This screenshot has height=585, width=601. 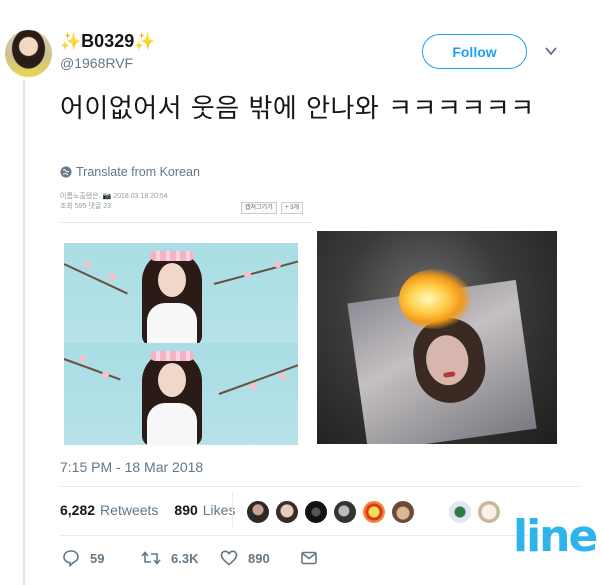 I want to click on reply-count: 59, so click(x=97, y=558).